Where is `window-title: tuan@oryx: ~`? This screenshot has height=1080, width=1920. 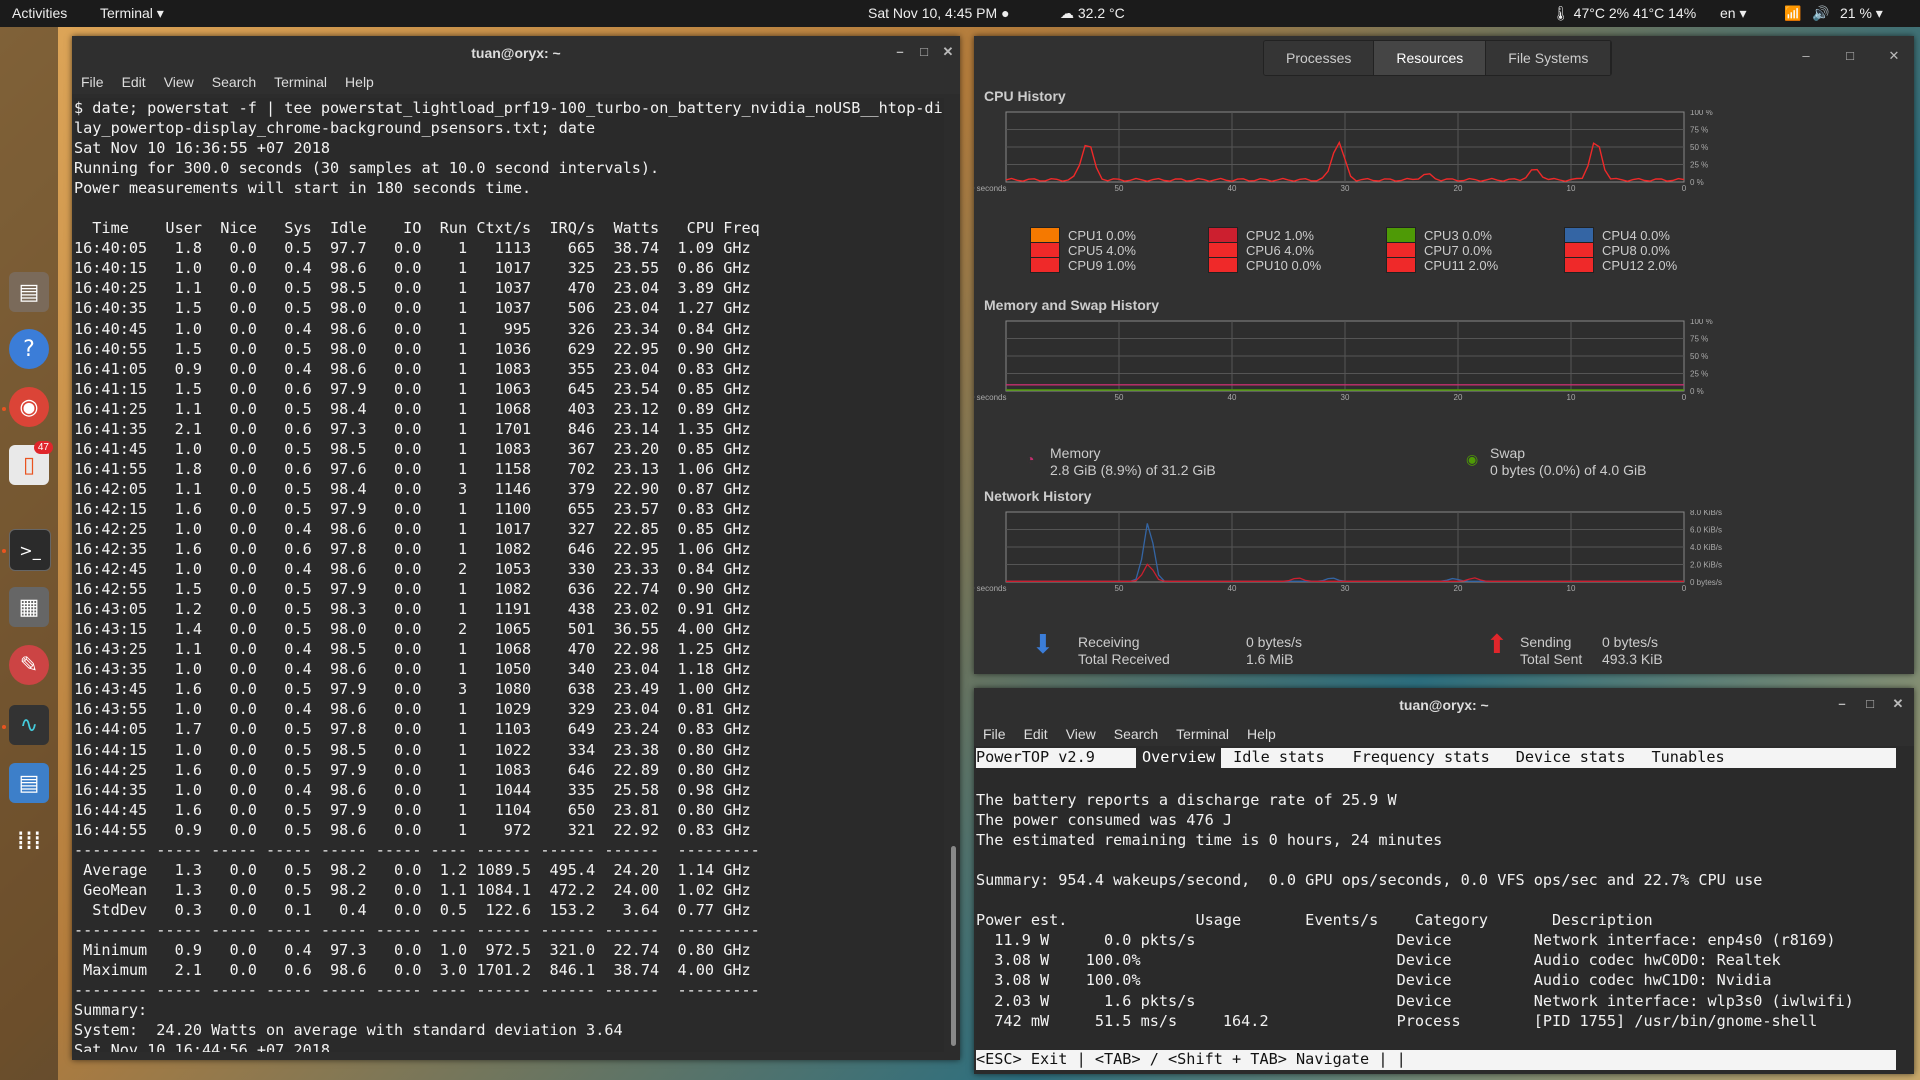
window-title: tuan@oryx: ~ is located at coordinates (516, 53).